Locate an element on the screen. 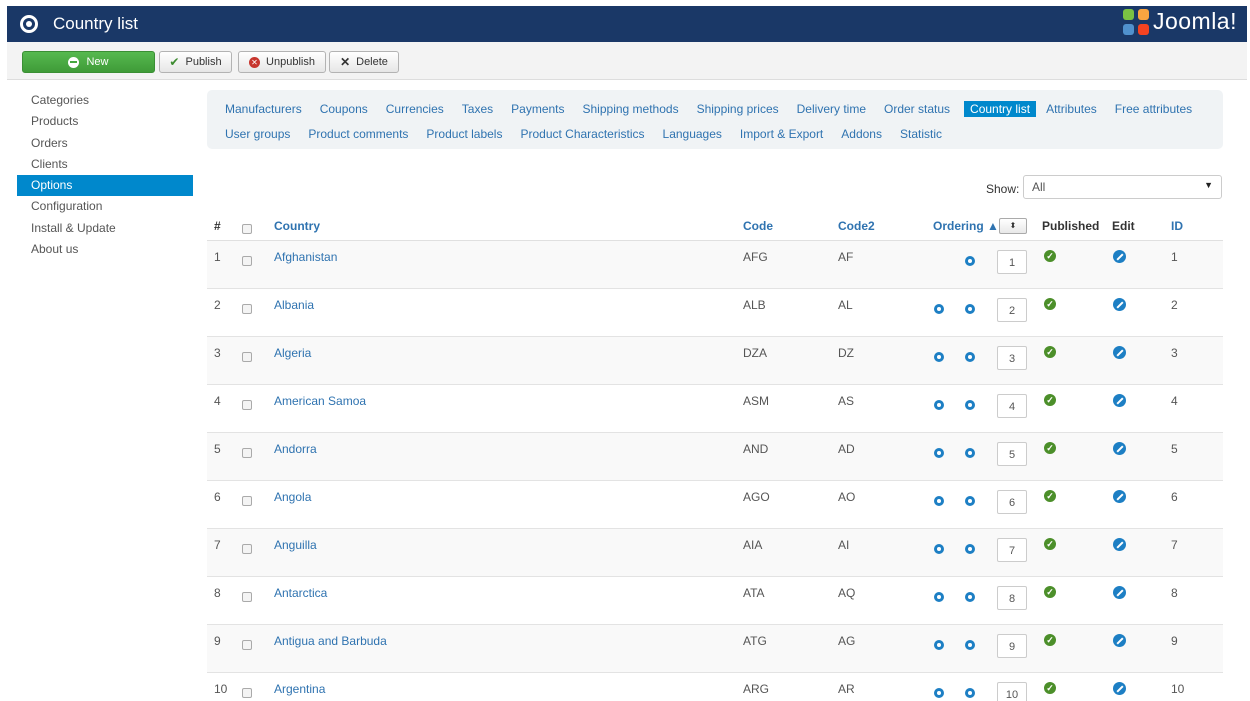 The width and height of the screenshot is (1250, 701). unpublish-button: ✕ Unpublish is located at coordinates (282, 62).